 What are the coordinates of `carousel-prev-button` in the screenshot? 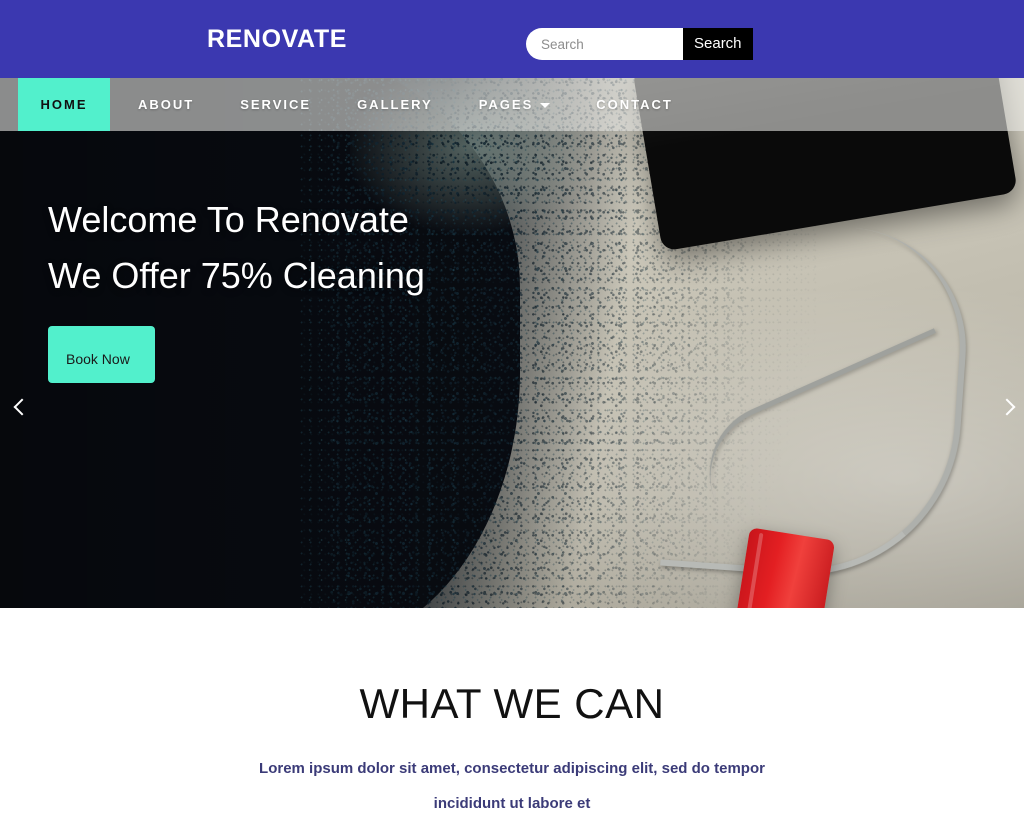 It's located at (20, 407).